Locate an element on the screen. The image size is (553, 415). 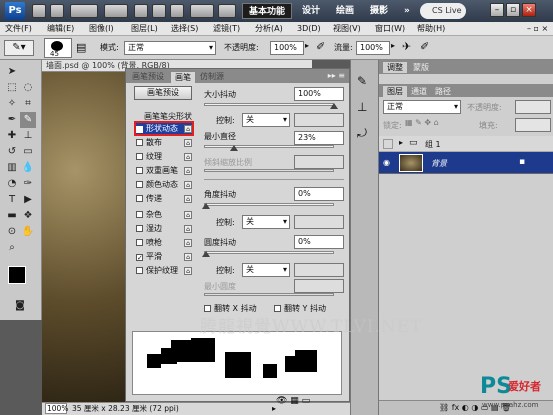
menu-window: 窗口(W) is located at coordinates (390, 29).